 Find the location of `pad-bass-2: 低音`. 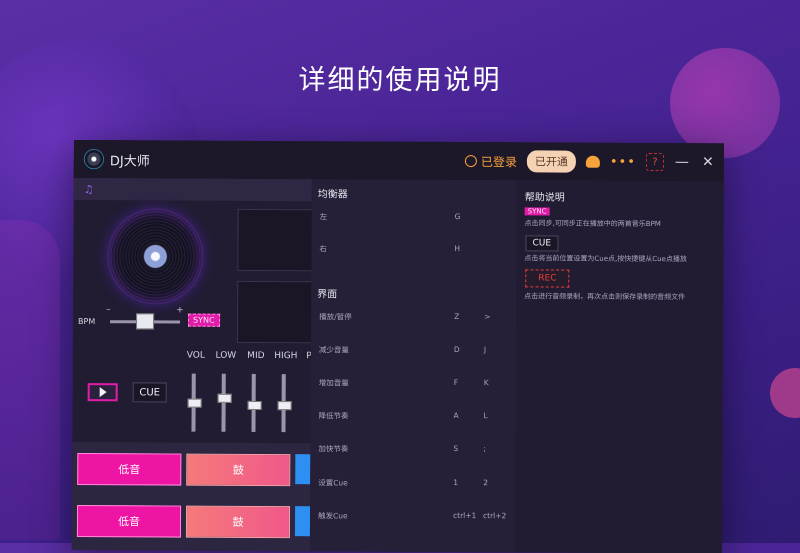

pad-bass-2: 低音 is located at coordinates (129, 521).